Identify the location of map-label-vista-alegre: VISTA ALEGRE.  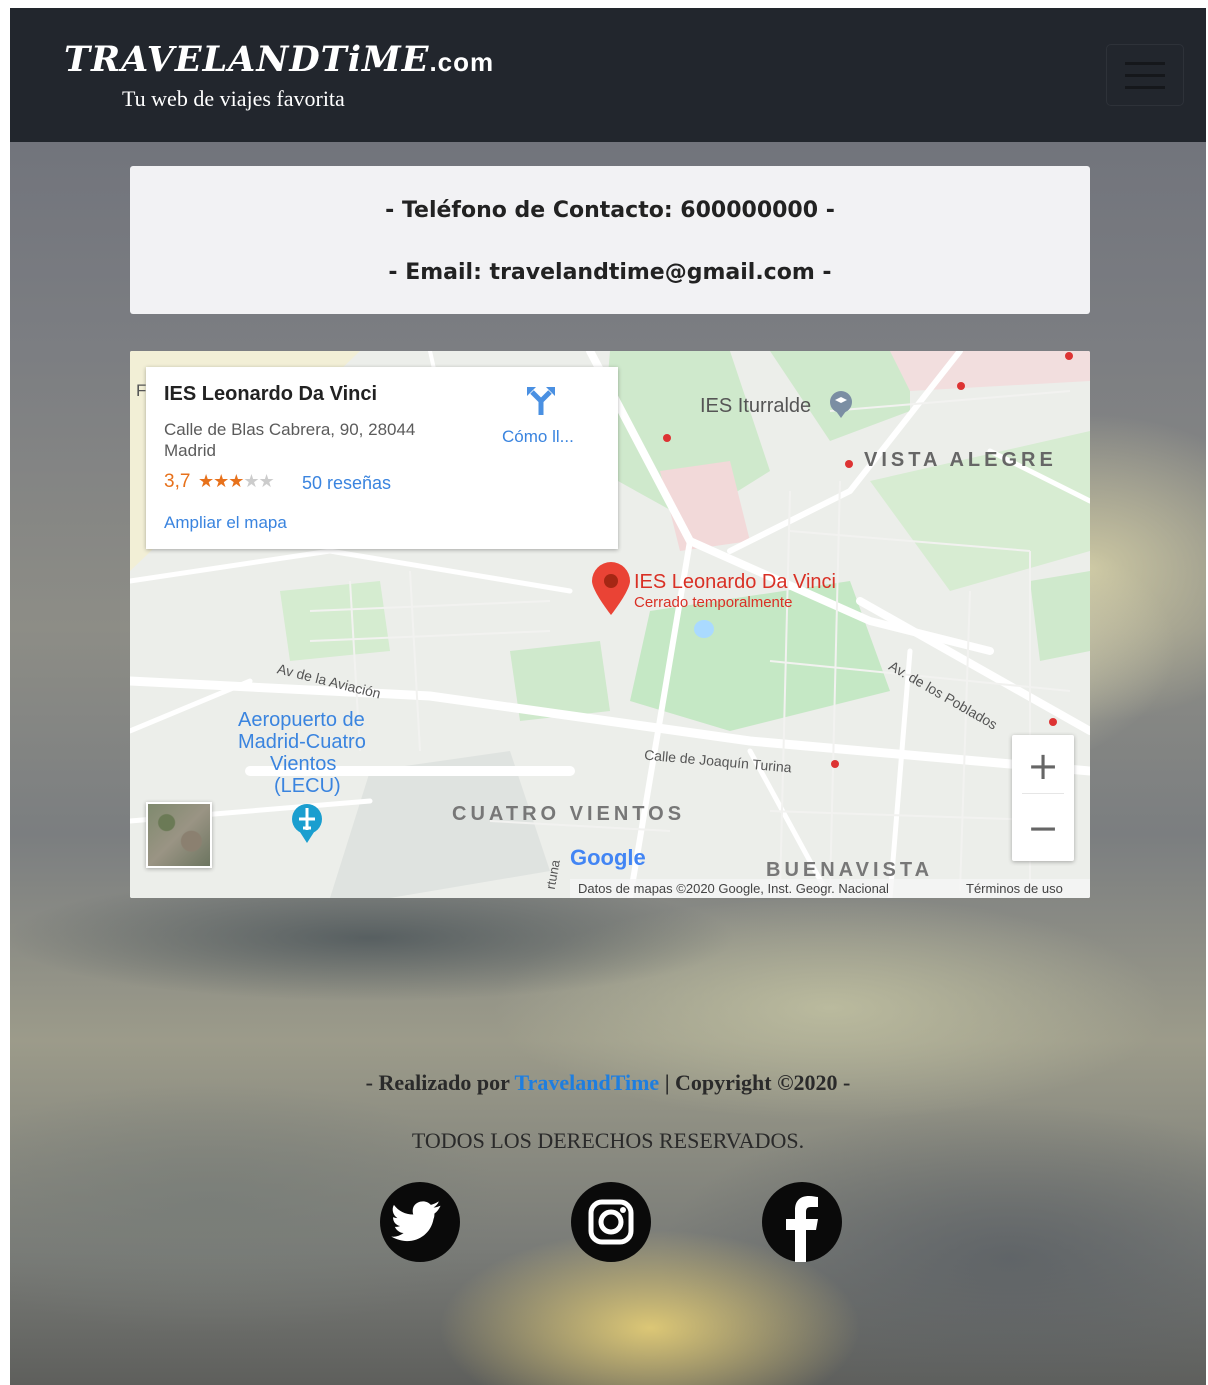
(960, 460).